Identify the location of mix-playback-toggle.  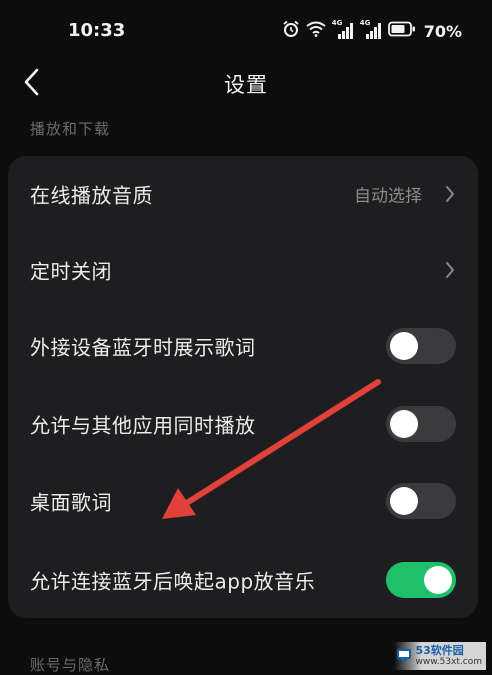
(421, 424).